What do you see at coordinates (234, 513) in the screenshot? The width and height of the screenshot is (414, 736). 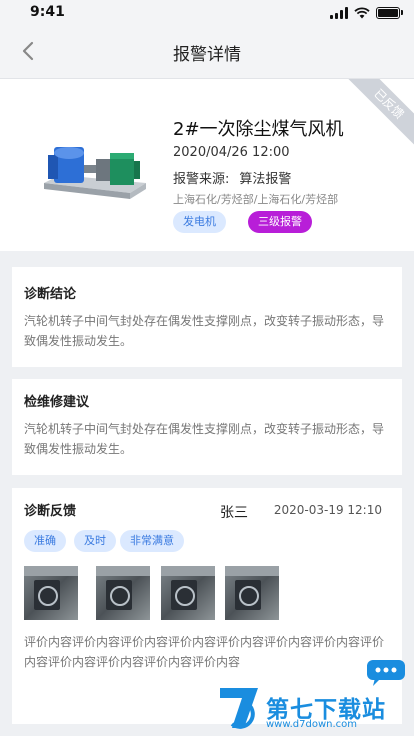 I see `feedback-user: 张三` at bounding box center [234, 513].